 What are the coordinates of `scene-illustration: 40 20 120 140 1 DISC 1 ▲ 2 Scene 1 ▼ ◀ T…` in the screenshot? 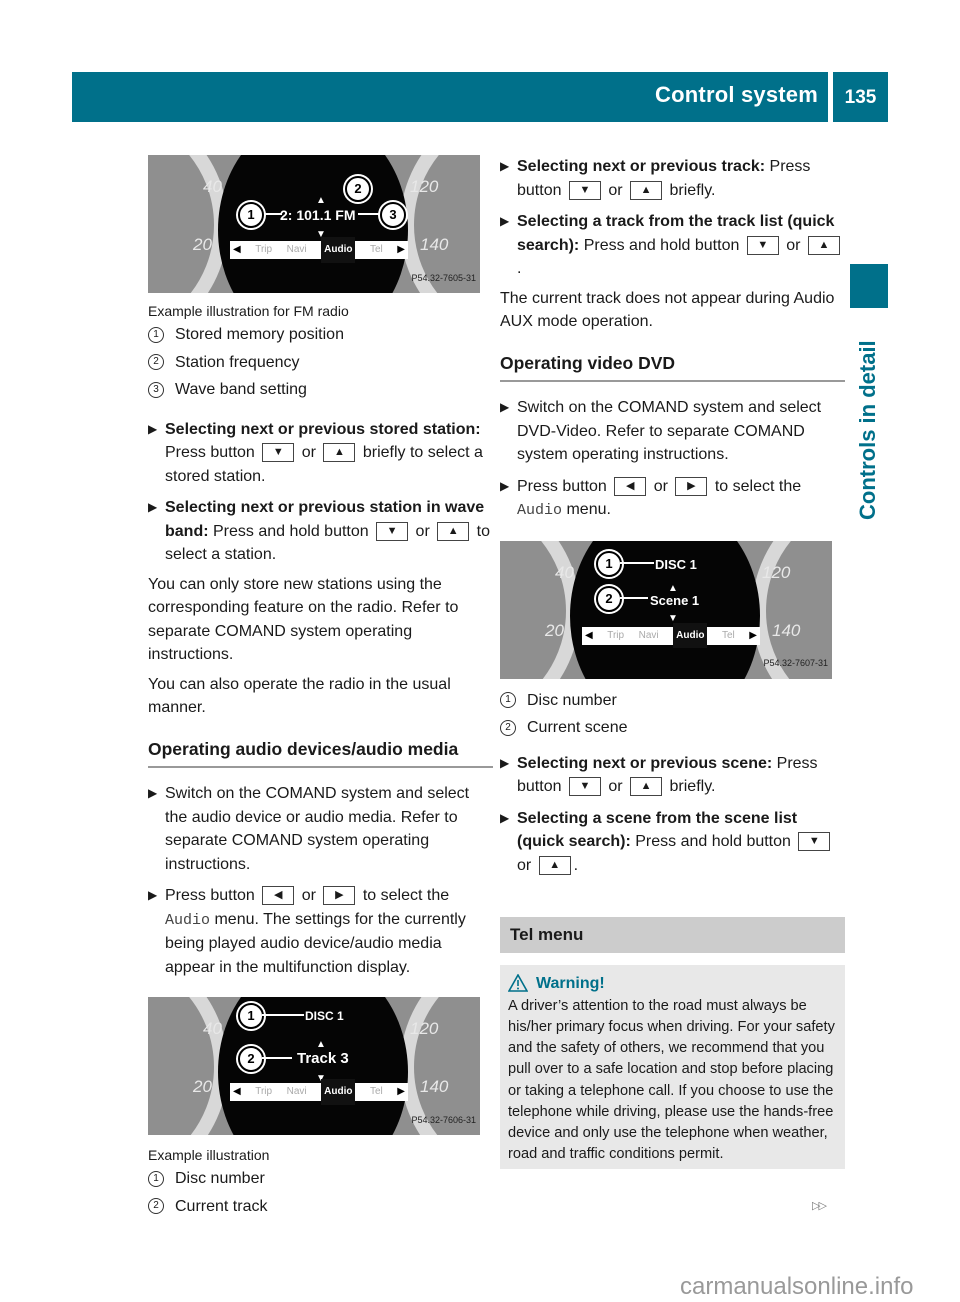 It's located at (666, 609).